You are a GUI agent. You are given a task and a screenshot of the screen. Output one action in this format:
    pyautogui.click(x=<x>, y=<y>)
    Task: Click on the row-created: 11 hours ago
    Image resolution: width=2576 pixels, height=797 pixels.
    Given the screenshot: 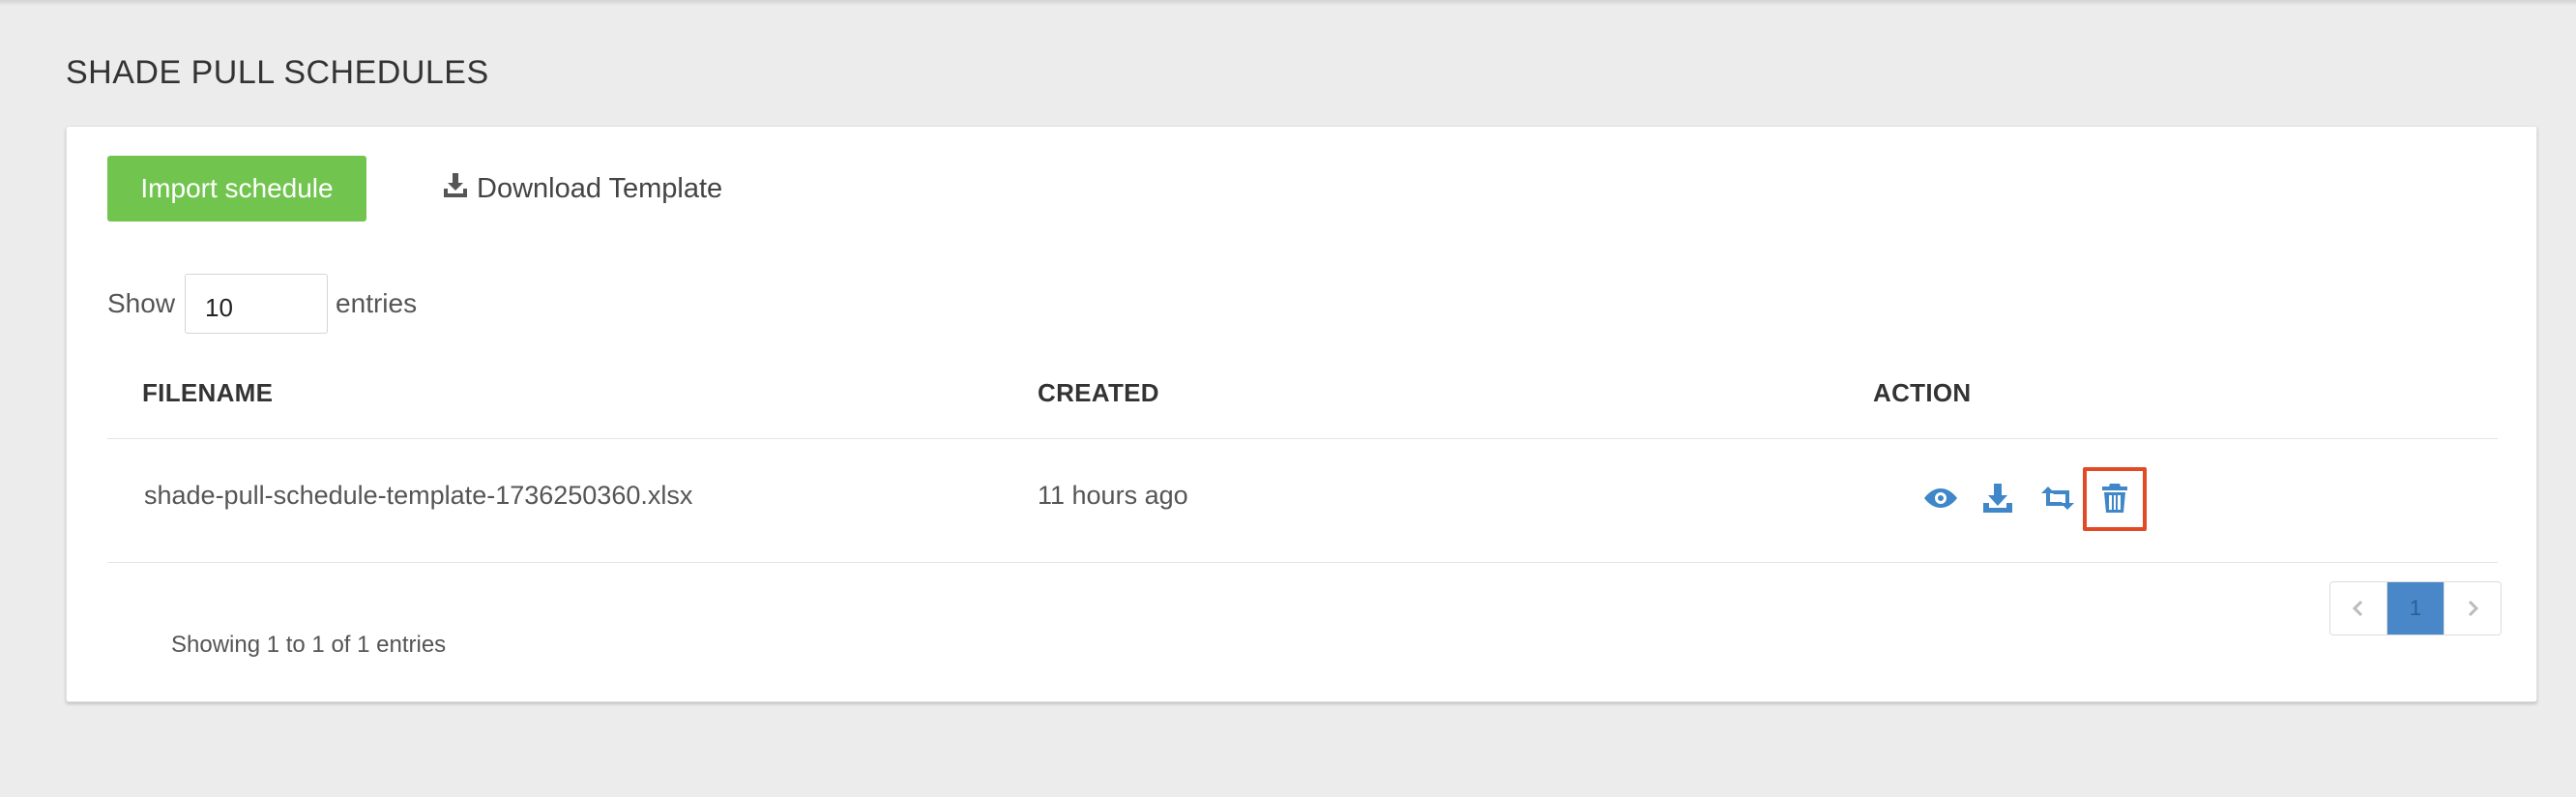 What is the action you would take?
    pyautogui.click(x=1113, y=495)
    